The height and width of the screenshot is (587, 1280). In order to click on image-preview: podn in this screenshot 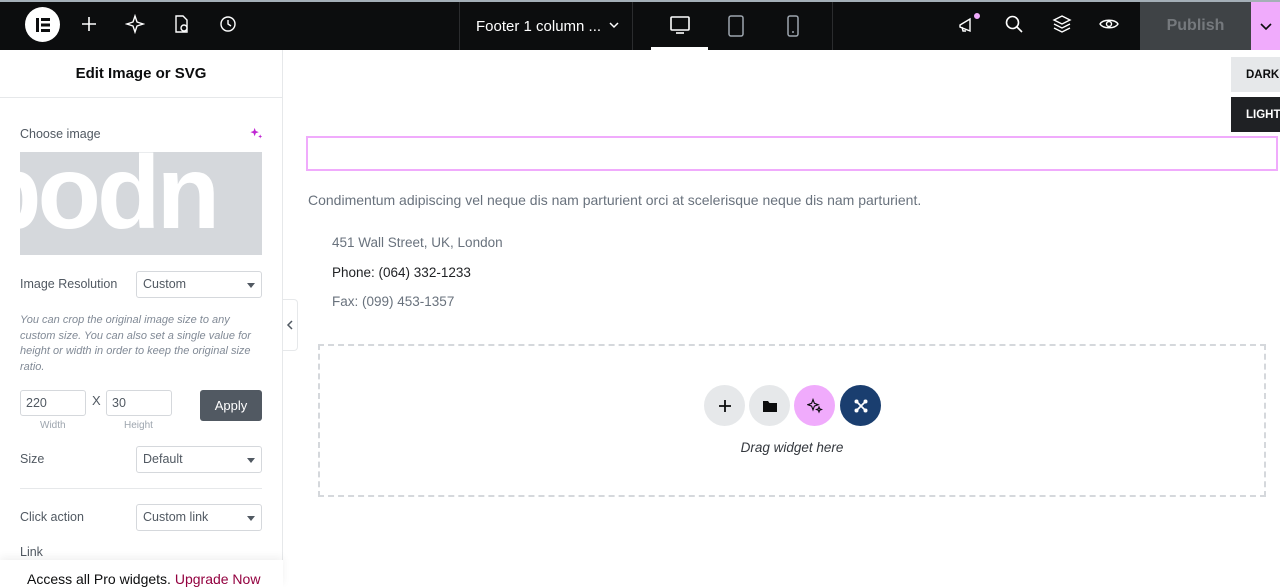, I will do `click(141, 203)`.